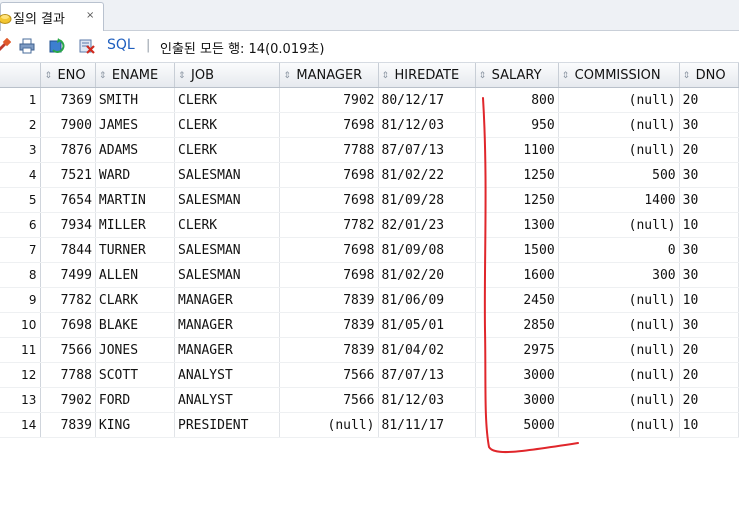 The height and width of the screenshot is (513, 739). What do you see at coordinates (329, 150) in the screenshot?
I see `cell-manager: 7788` at bounding box center [329, 150].